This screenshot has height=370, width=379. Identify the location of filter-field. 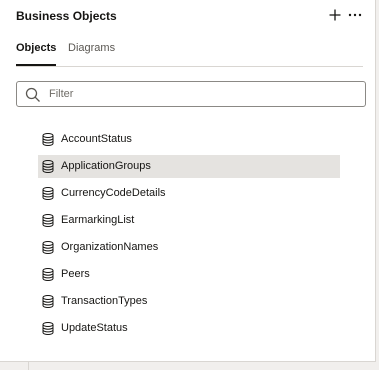
(191, 94).